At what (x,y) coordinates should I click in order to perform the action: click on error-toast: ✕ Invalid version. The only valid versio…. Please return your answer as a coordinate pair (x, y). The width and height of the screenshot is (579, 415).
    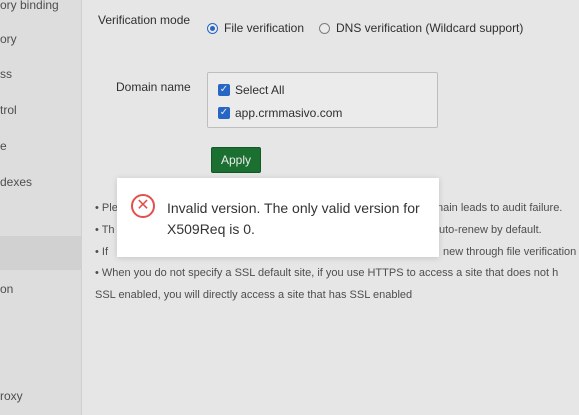
    Looking at the image, I should click on (278, 217).